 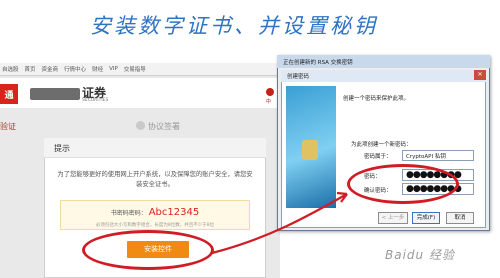 I want to click on step-agreement: 协议签署, so click(x=164, y=126).